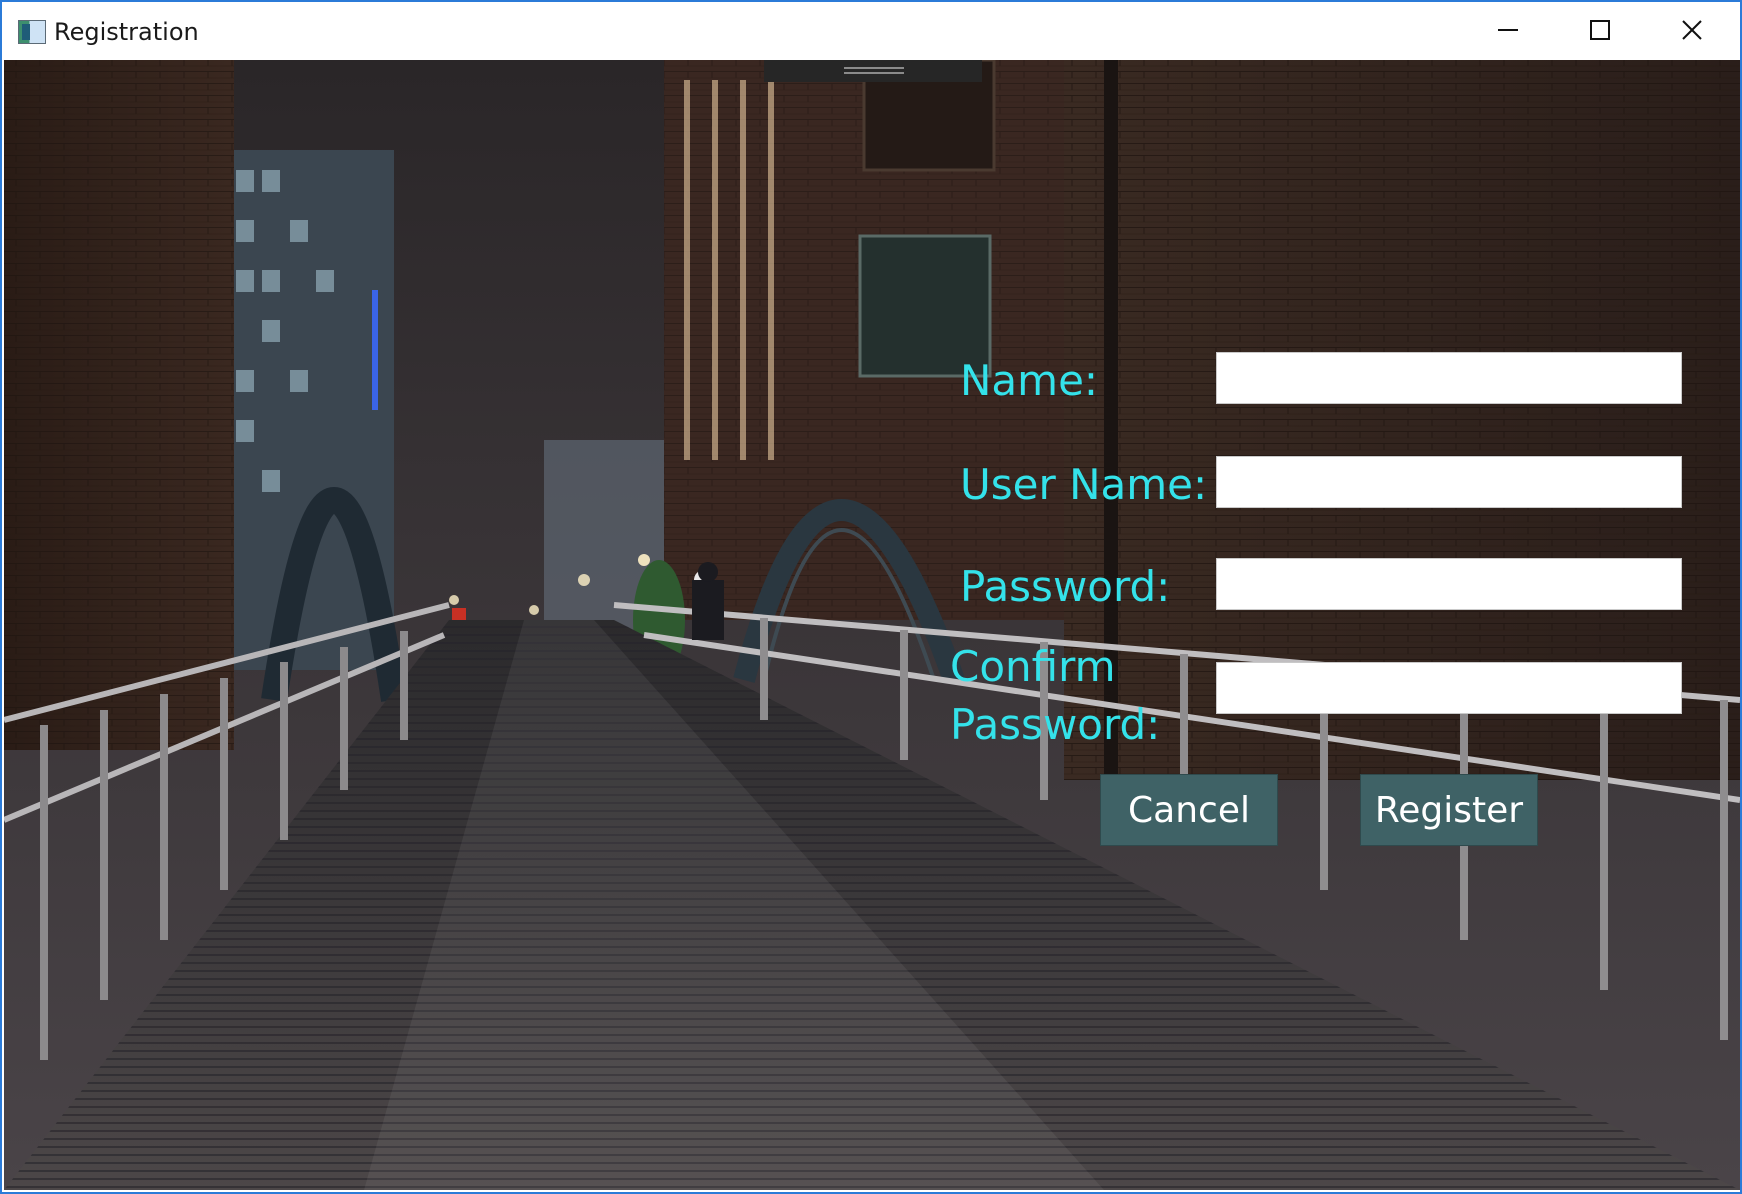  What do you see at coordinates (32, 32) in the screenshot?
I see `app-window-icon` at bounding box center [32, 32].